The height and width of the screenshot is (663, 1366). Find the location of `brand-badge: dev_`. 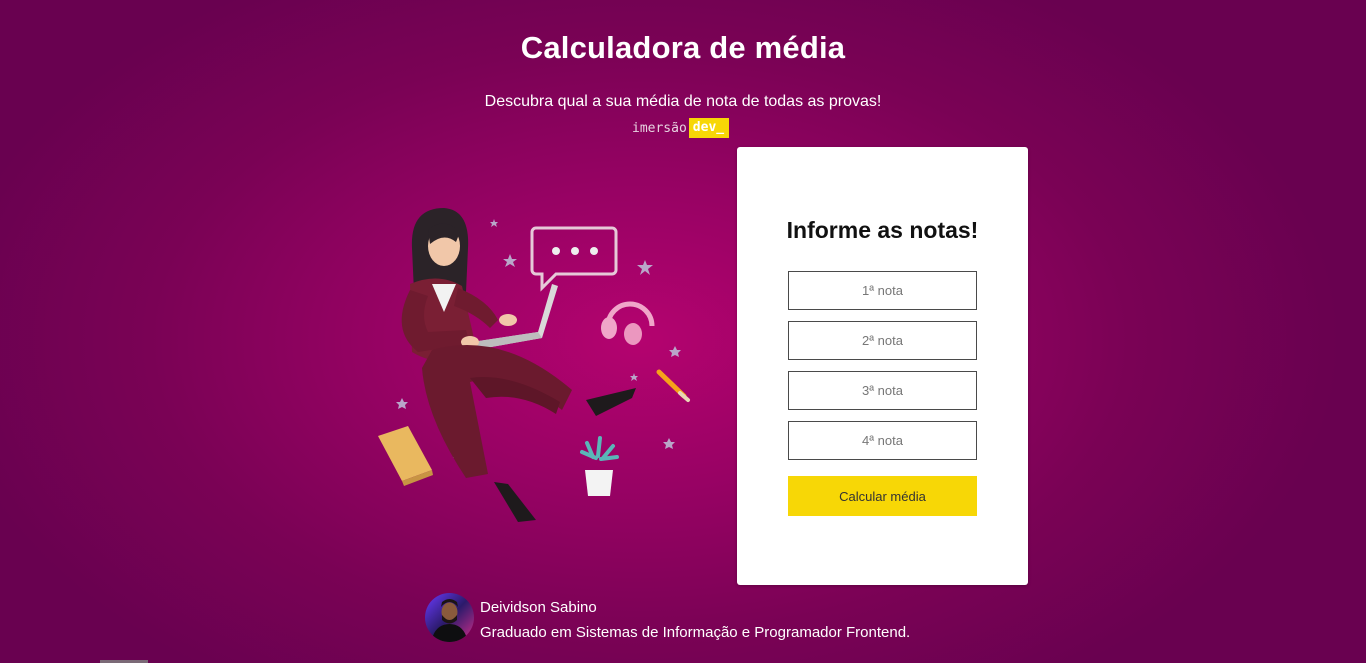

brand-badge: dev_ is located at coordinates (709, 128).